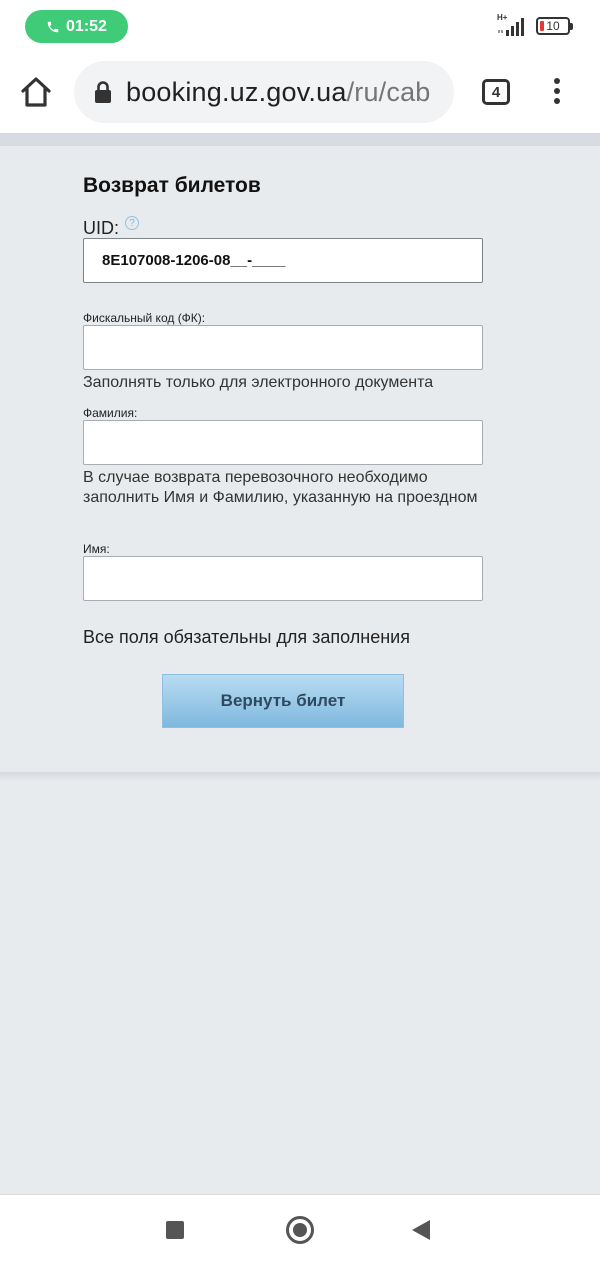  Describe the element at coordinates (300, 140) in the screenshot. I see `page-header-strip` at that location.